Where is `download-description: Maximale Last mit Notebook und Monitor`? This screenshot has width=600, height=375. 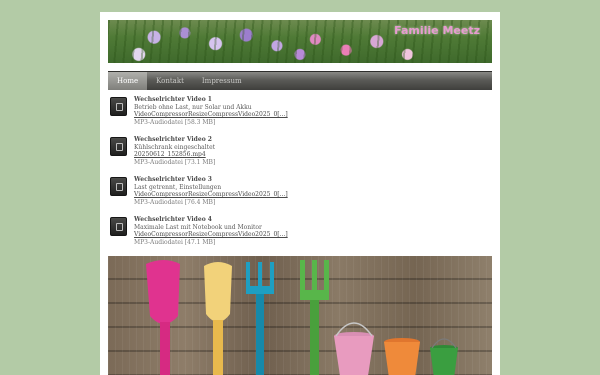
download-description: Maximale Last mit Notebook und Monitor is located at coordinates (198, 227).